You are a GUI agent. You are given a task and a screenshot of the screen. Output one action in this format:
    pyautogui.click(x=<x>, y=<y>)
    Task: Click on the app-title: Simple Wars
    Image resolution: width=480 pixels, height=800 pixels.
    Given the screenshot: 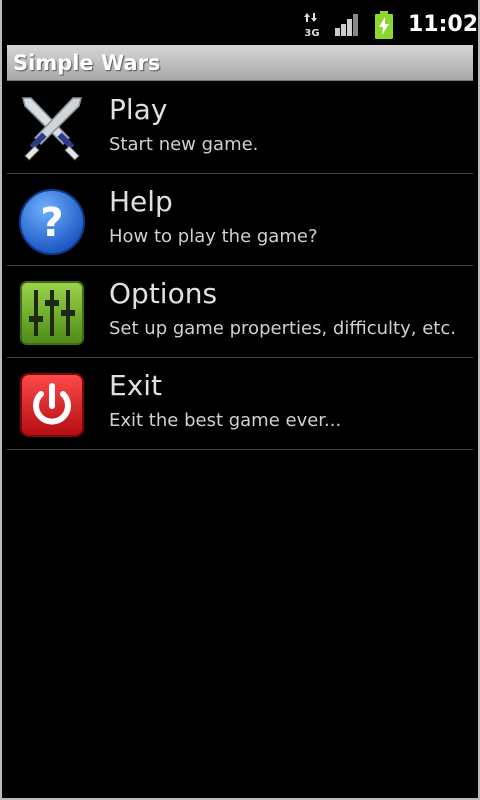 What is the action you would take?
    pyautogui.click(x=87, y=63)
    